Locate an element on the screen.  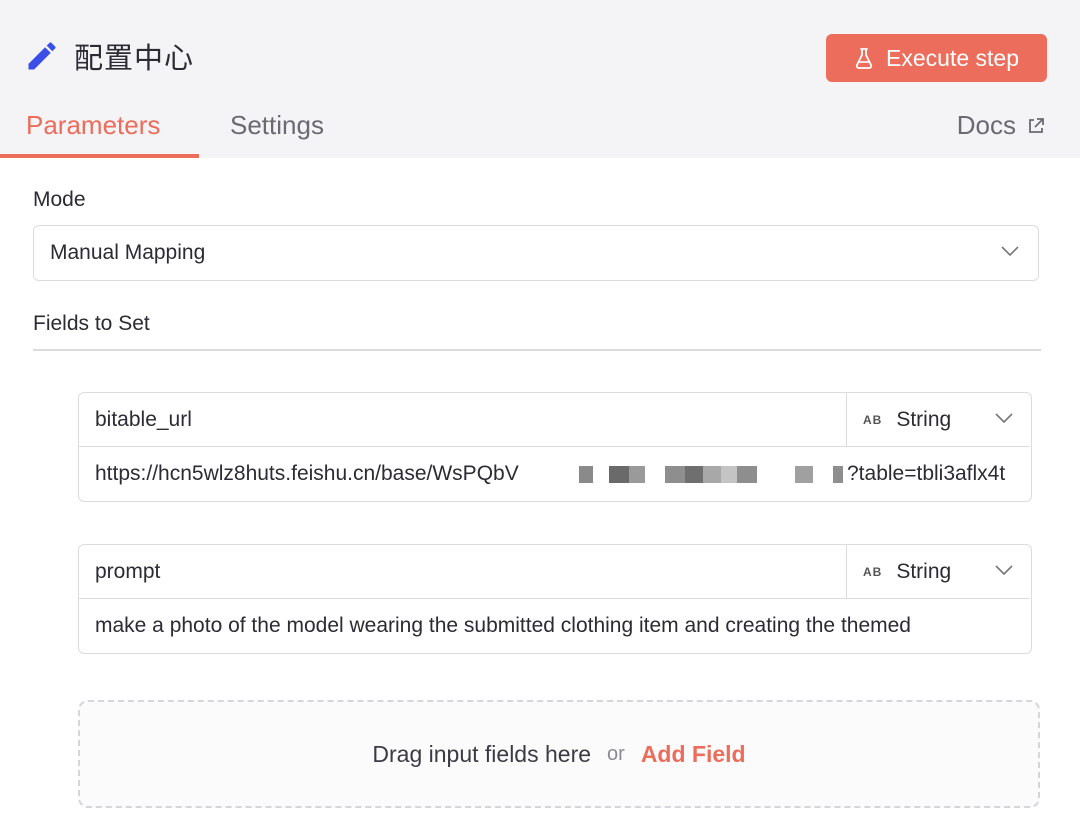
title-row: 配置中心 is located at coordinates (109, 56).